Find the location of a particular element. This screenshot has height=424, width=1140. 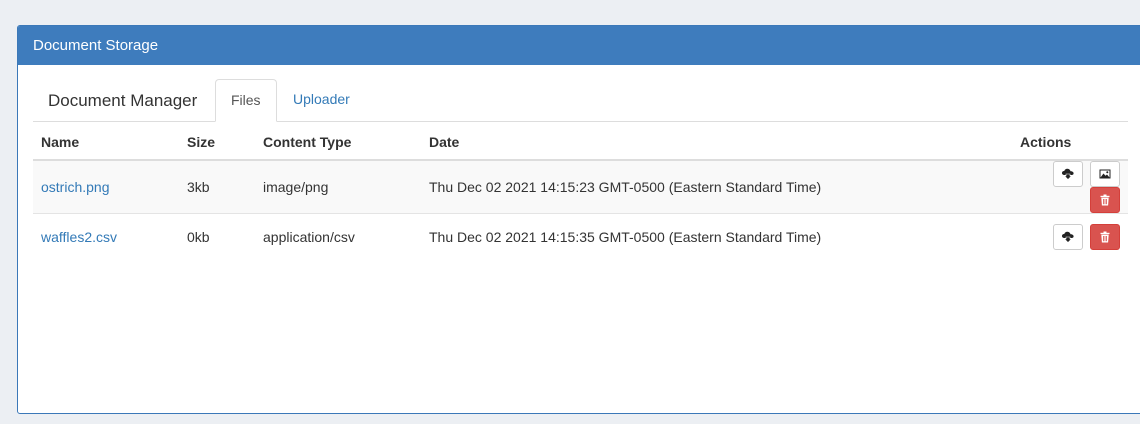

table-header-row: Name Size Content Type Date Actions is located at coordinates (580, 143).